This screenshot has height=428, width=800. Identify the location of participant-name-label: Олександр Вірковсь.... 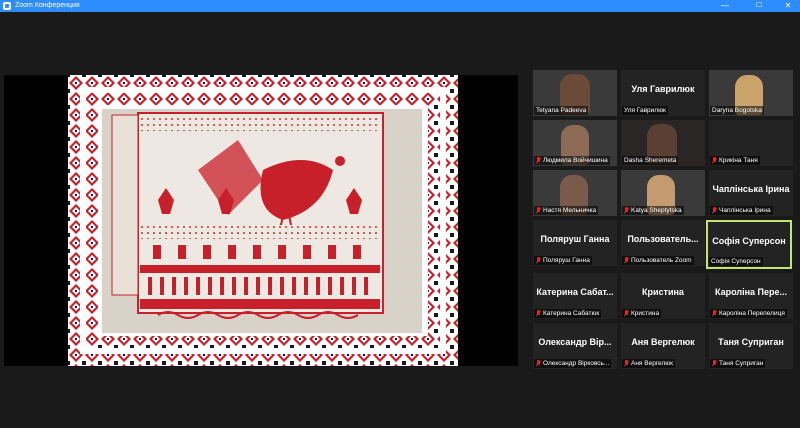
(573, 363).